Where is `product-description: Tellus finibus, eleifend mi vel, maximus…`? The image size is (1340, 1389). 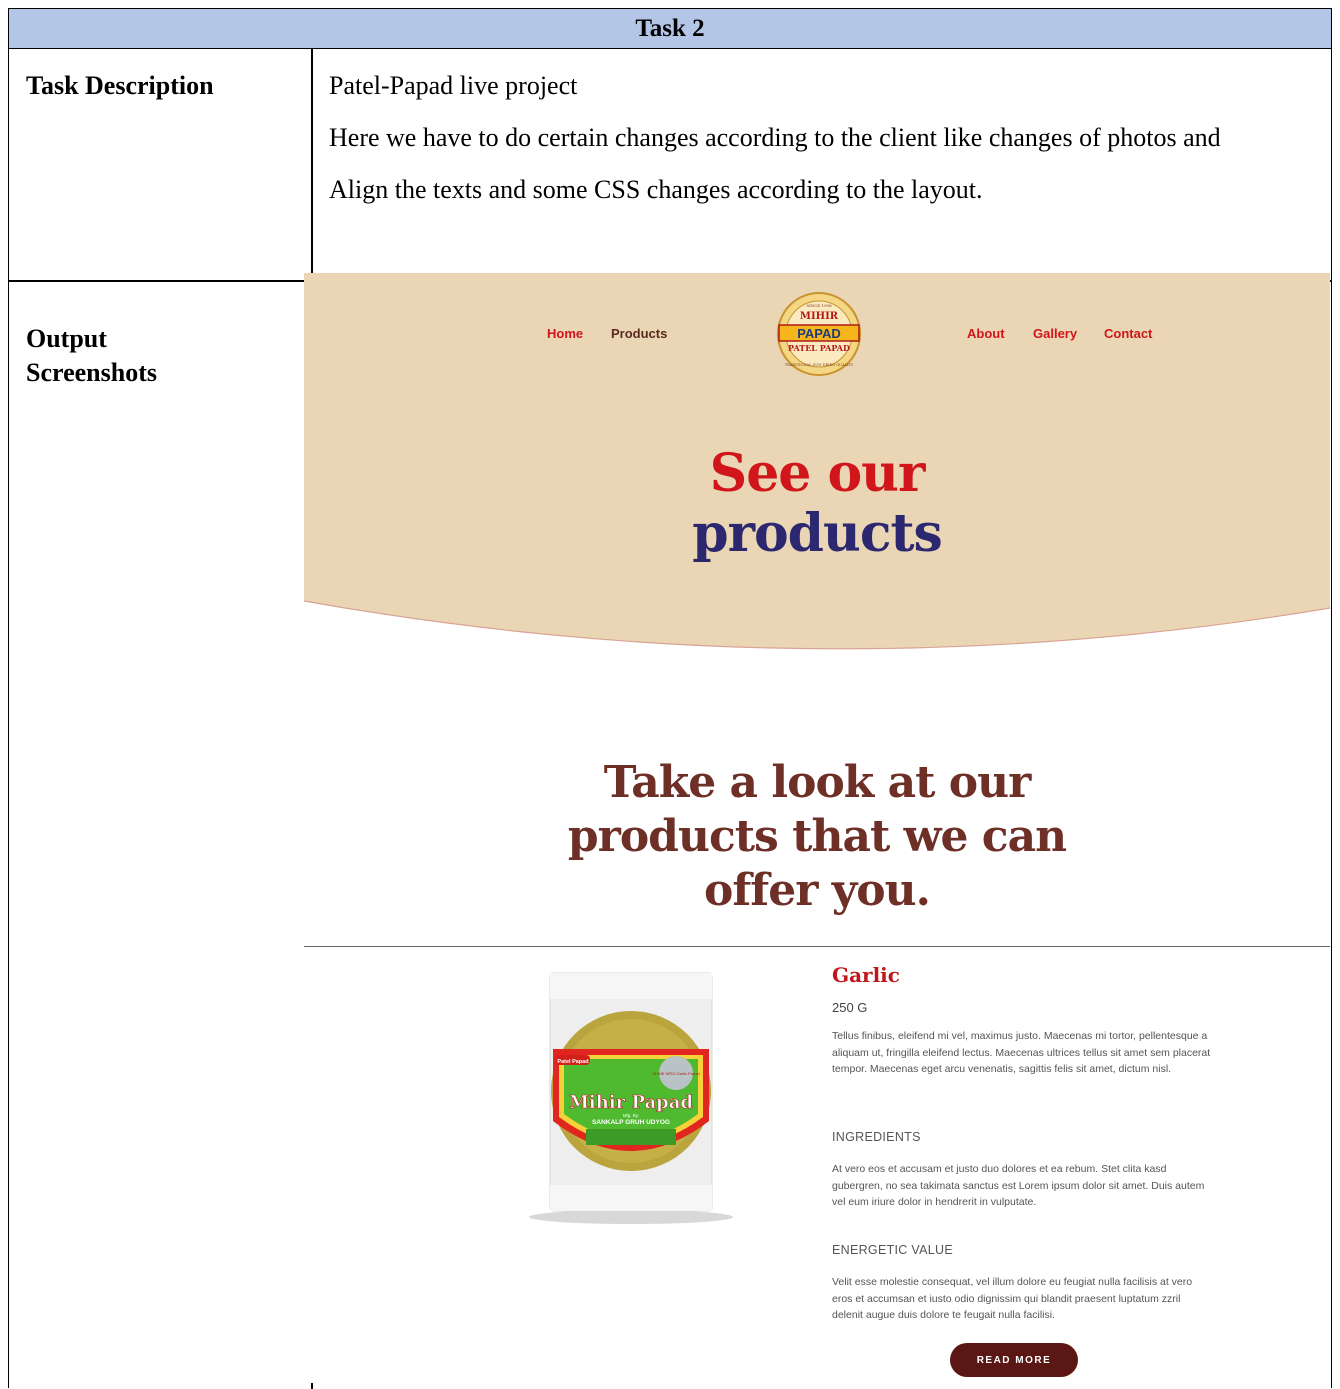
product-description: Tellus finibus, eleifend mi vel, maximus… is located at coordinates (1021, 1052).